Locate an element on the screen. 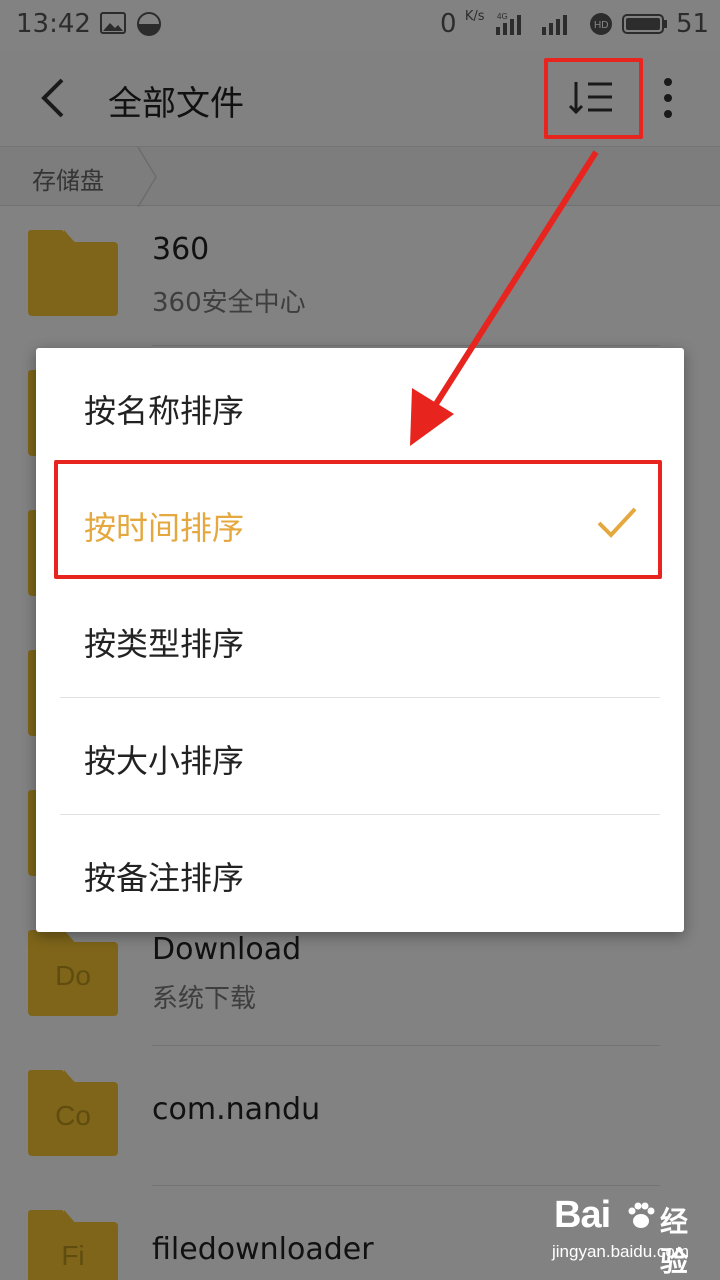 Image resolution: width=720 pixels, height=1280 pixels. sort-by-type: 按类型排序 is located at coordinates (360, 639).